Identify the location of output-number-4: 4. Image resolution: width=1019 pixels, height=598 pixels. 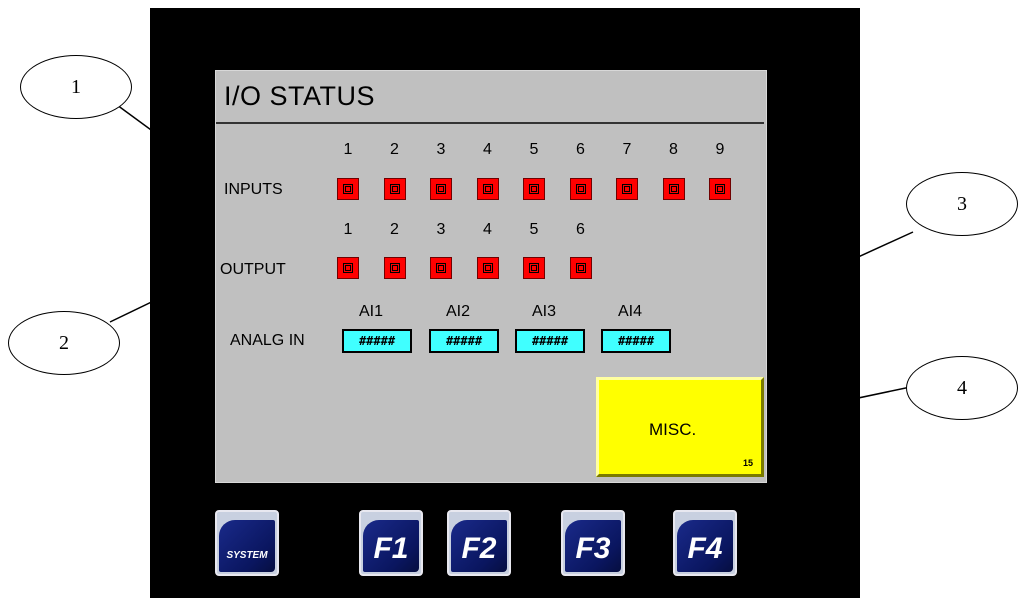
(487, 229).